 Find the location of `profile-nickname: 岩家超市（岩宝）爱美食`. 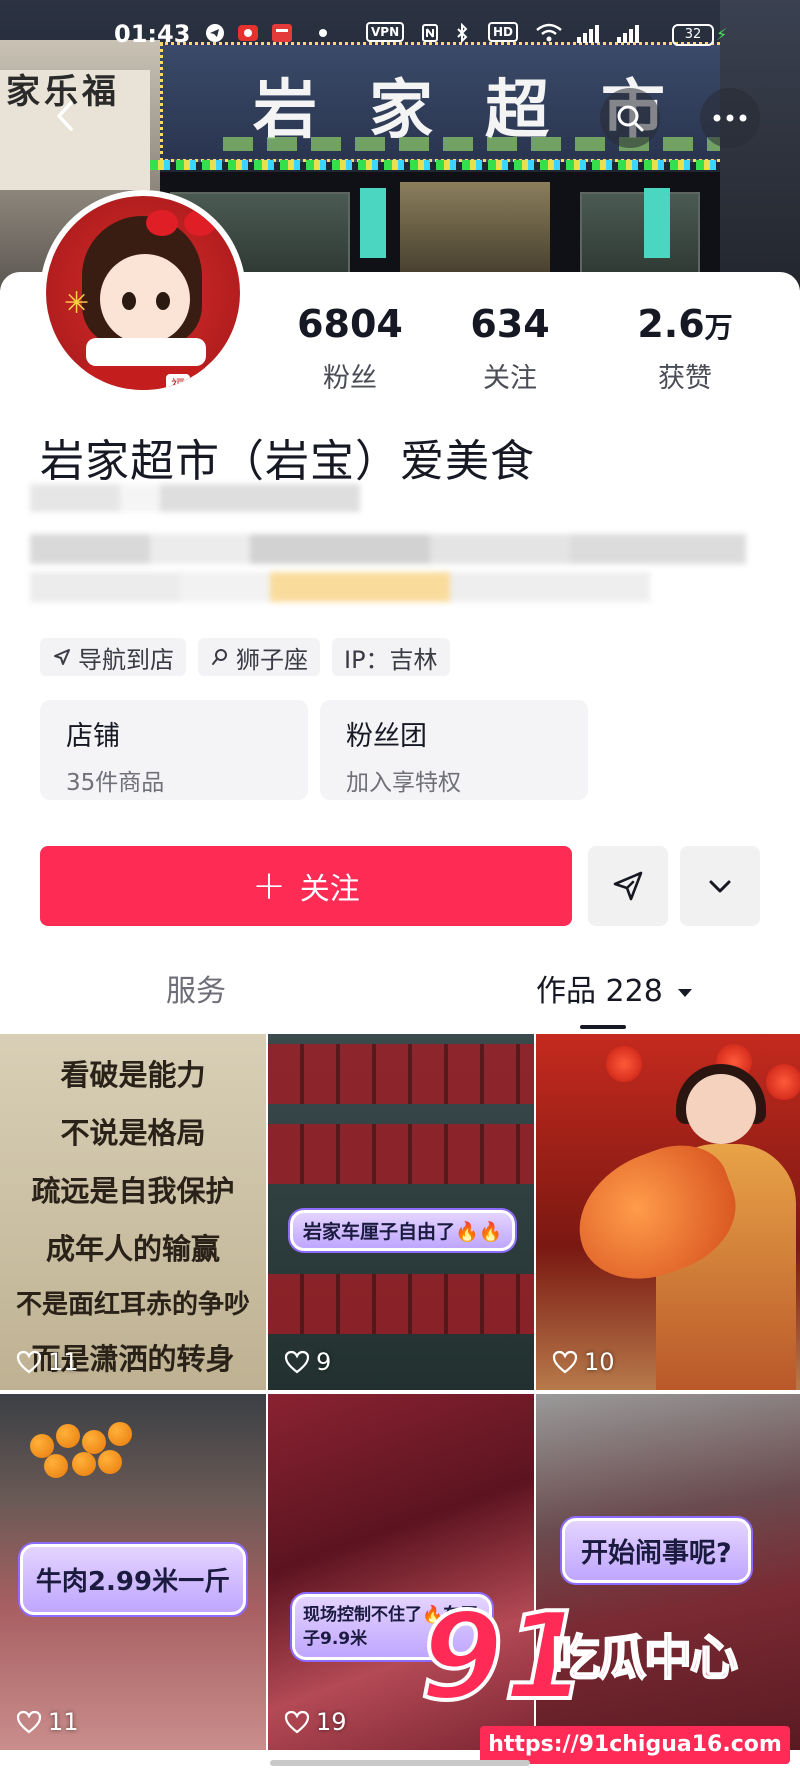

profile-nickname: 岩家超市（岩宝）爱美食 is located at coordinates (287, 461).